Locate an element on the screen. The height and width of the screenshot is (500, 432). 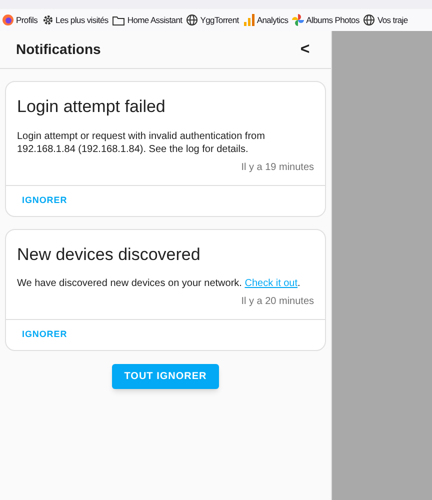
firefox-icon is located at coordinates (8, 20).